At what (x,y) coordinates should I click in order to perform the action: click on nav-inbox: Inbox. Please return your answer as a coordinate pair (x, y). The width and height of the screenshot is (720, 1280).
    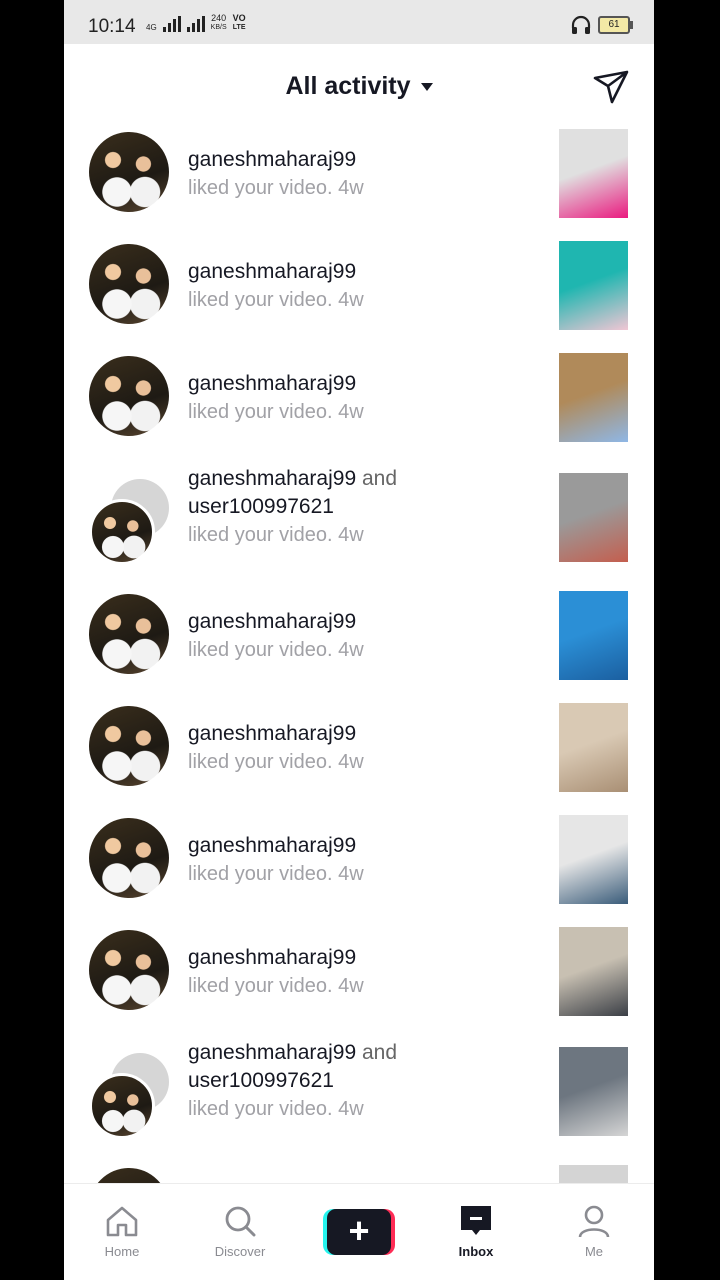
    Looking at the image, I should click on (476, 1230).